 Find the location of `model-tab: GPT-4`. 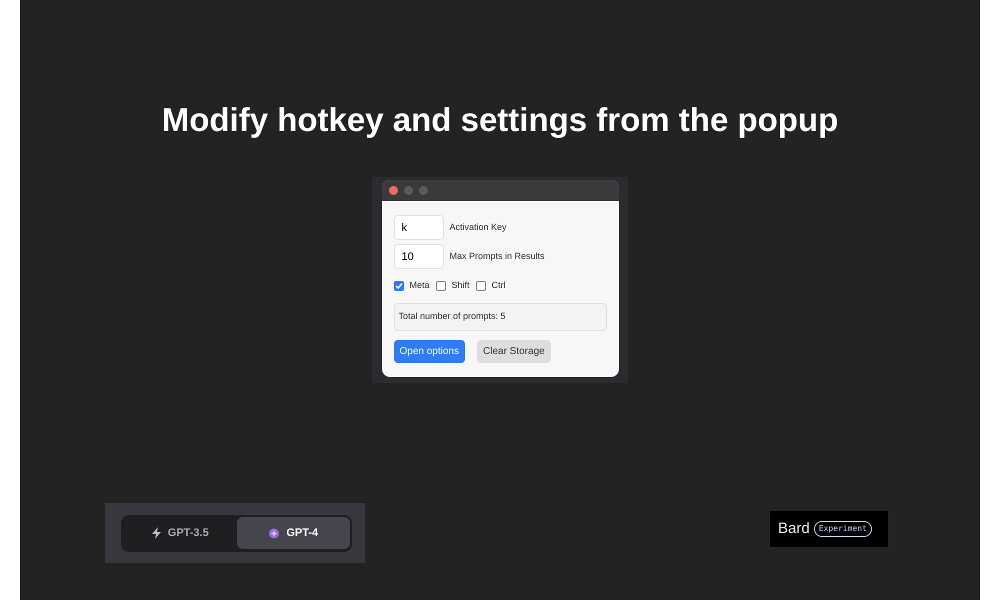

model-tab: GPT-4 is located at coordinates (293, 533).